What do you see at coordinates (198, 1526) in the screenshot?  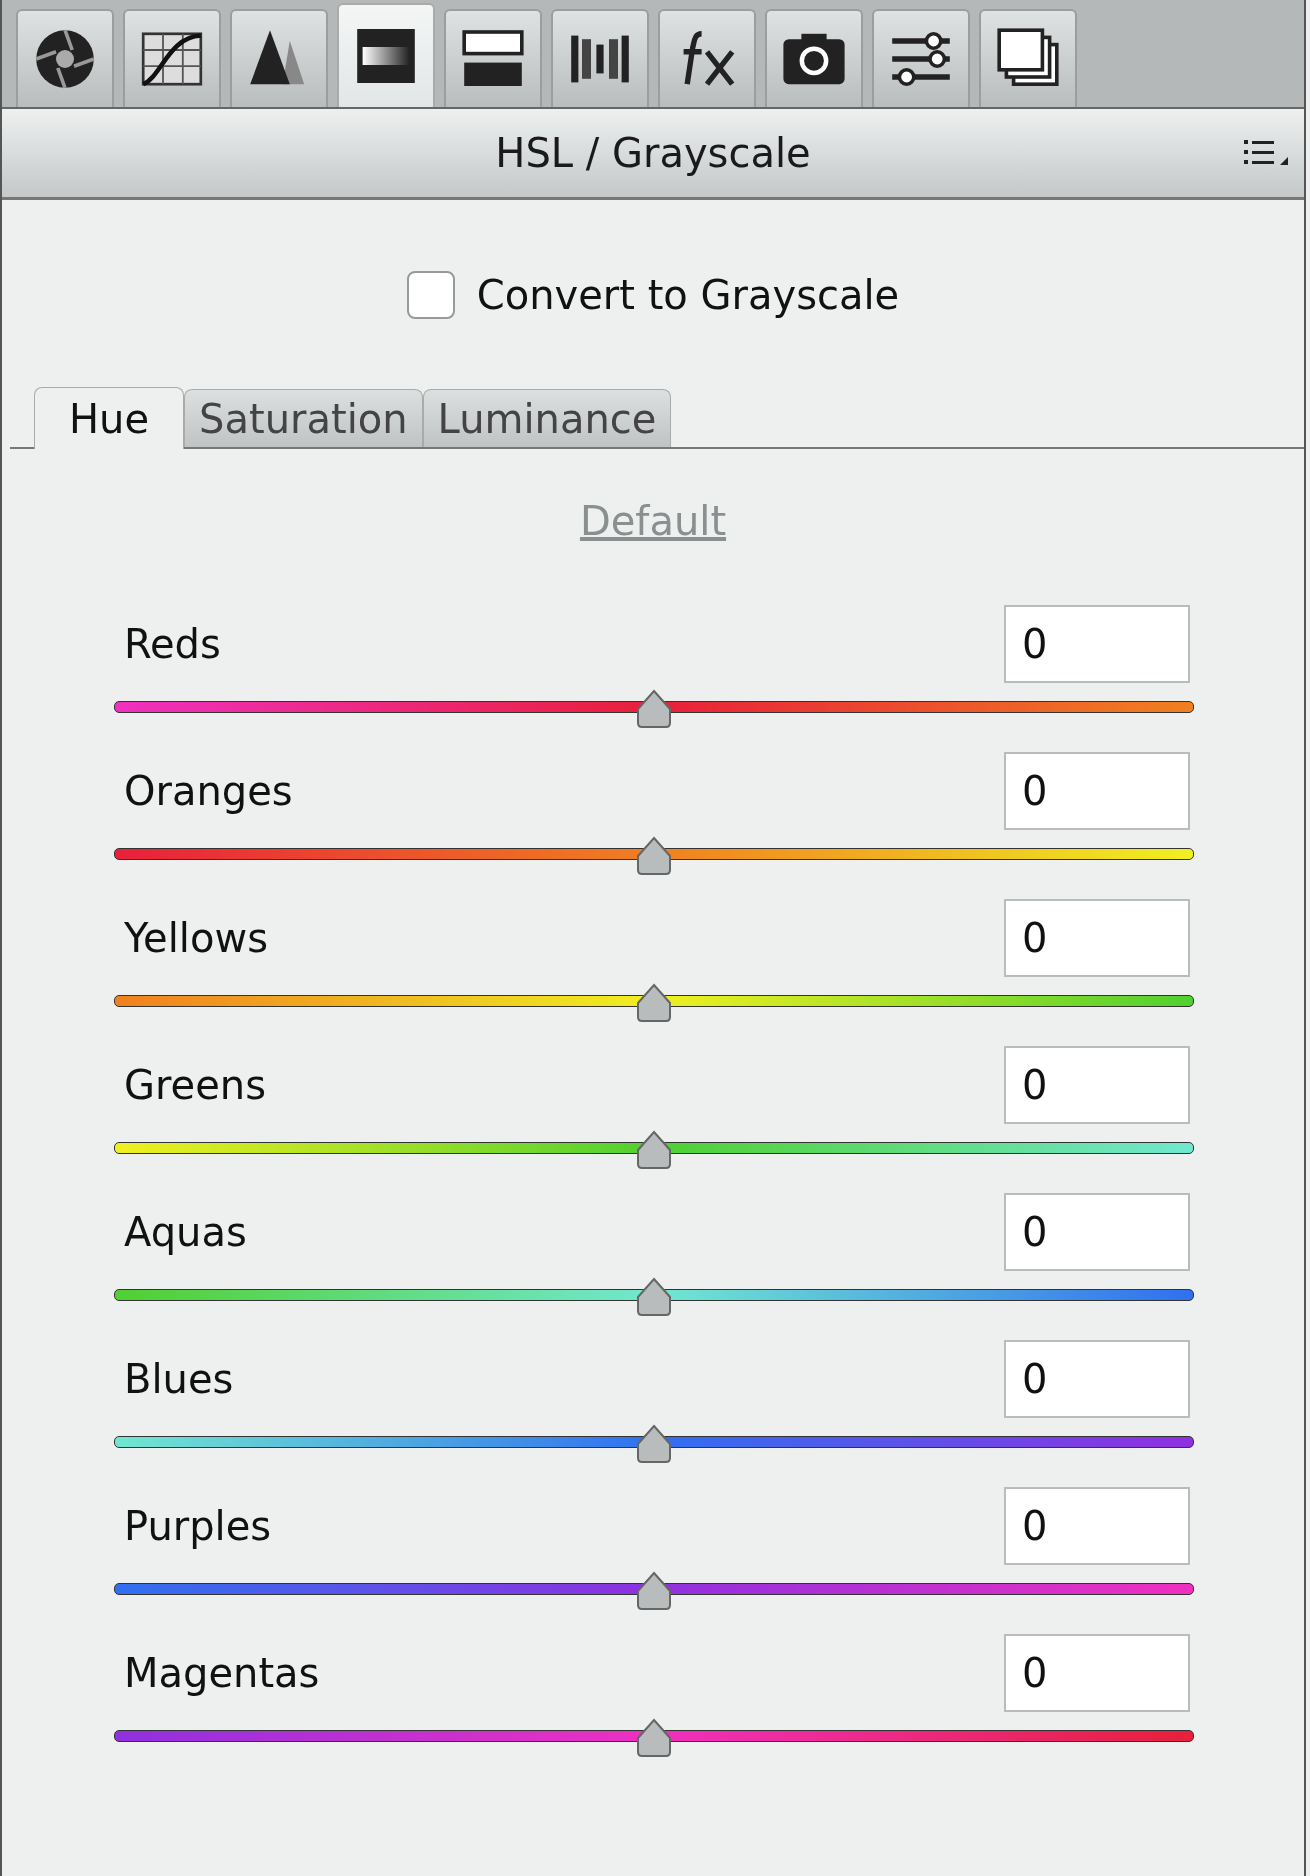 I see `slider-label: Purples` at bounding box center [198, 1526].